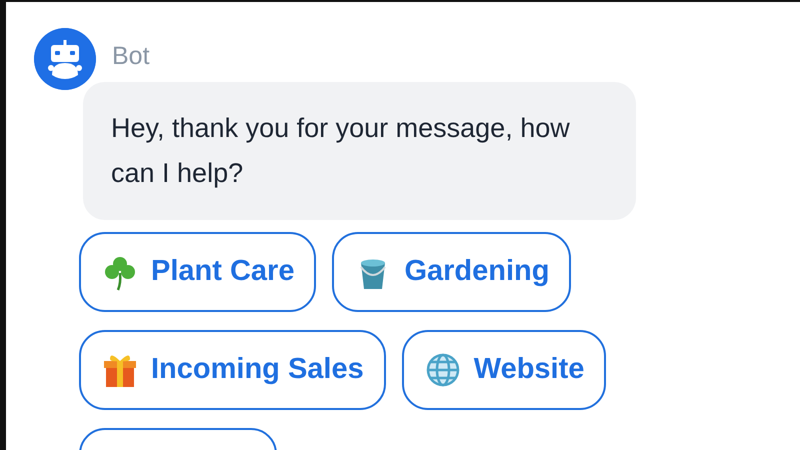  What do you see at coordinates (131, 56) in the screenshot?
I see `sender-name: Bot` at bounding box center [131, 56].